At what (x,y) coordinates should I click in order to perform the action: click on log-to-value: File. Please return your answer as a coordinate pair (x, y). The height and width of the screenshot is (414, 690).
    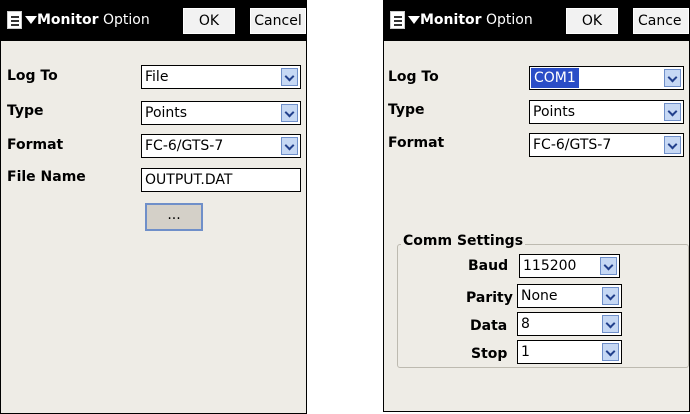
    Looking at the image, I should click on (157, 77).